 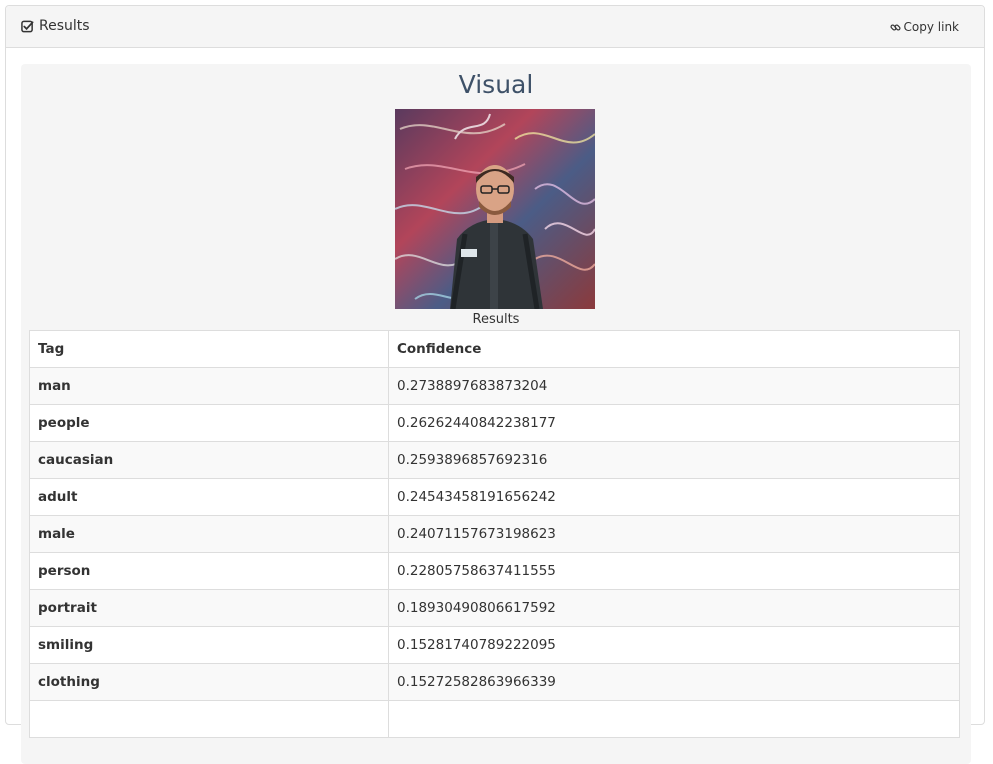 I want to click on table-row: person 0.22805758637411555, so click(x=494, y=571).